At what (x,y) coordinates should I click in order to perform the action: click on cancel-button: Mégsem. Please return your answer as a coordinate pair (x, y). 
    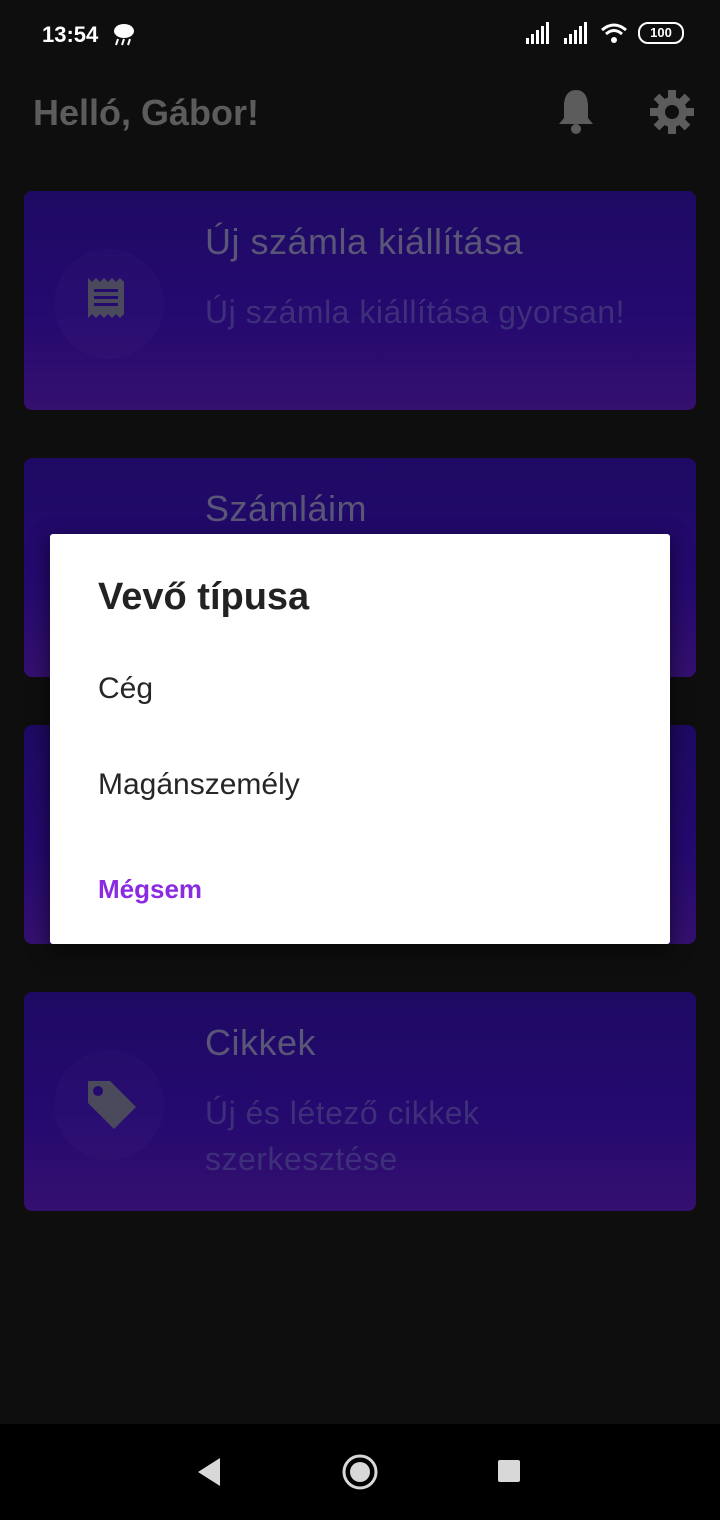
    Looking at the image, I should click on (150, 889).